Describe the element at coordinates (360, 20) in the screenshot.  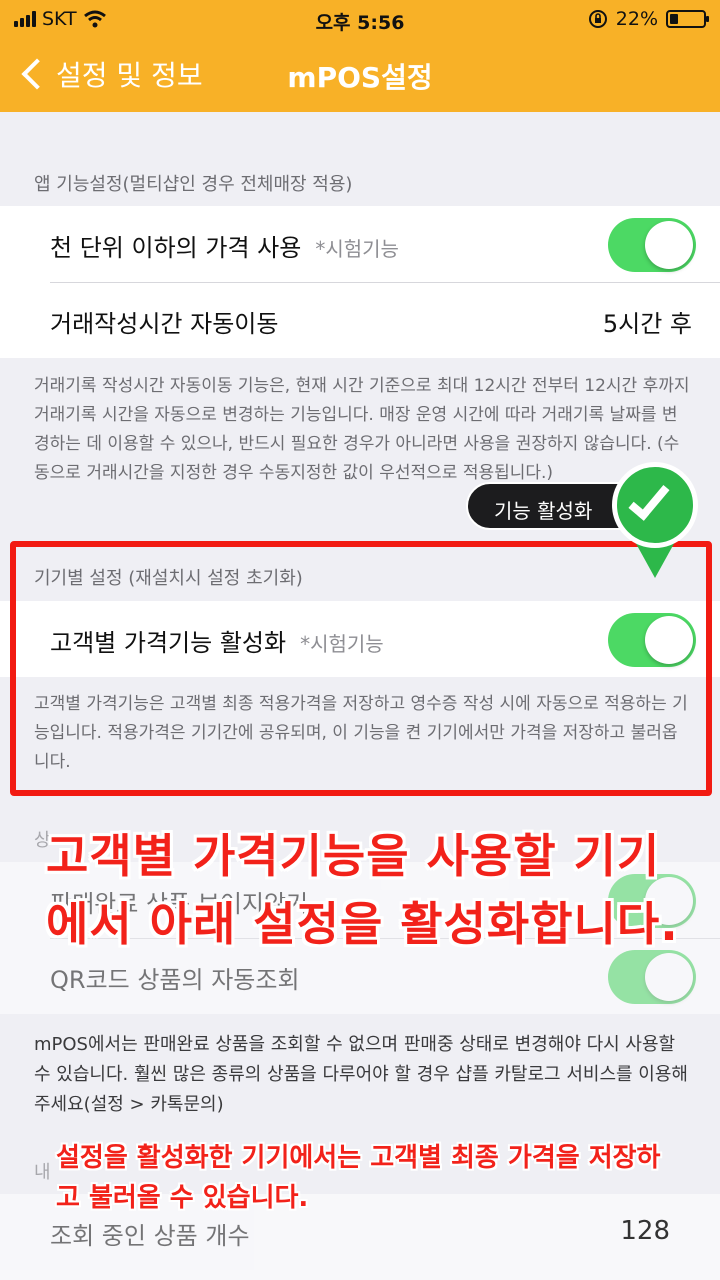
I see `status-bar: SKT 오후 5:56 22%` at that location.